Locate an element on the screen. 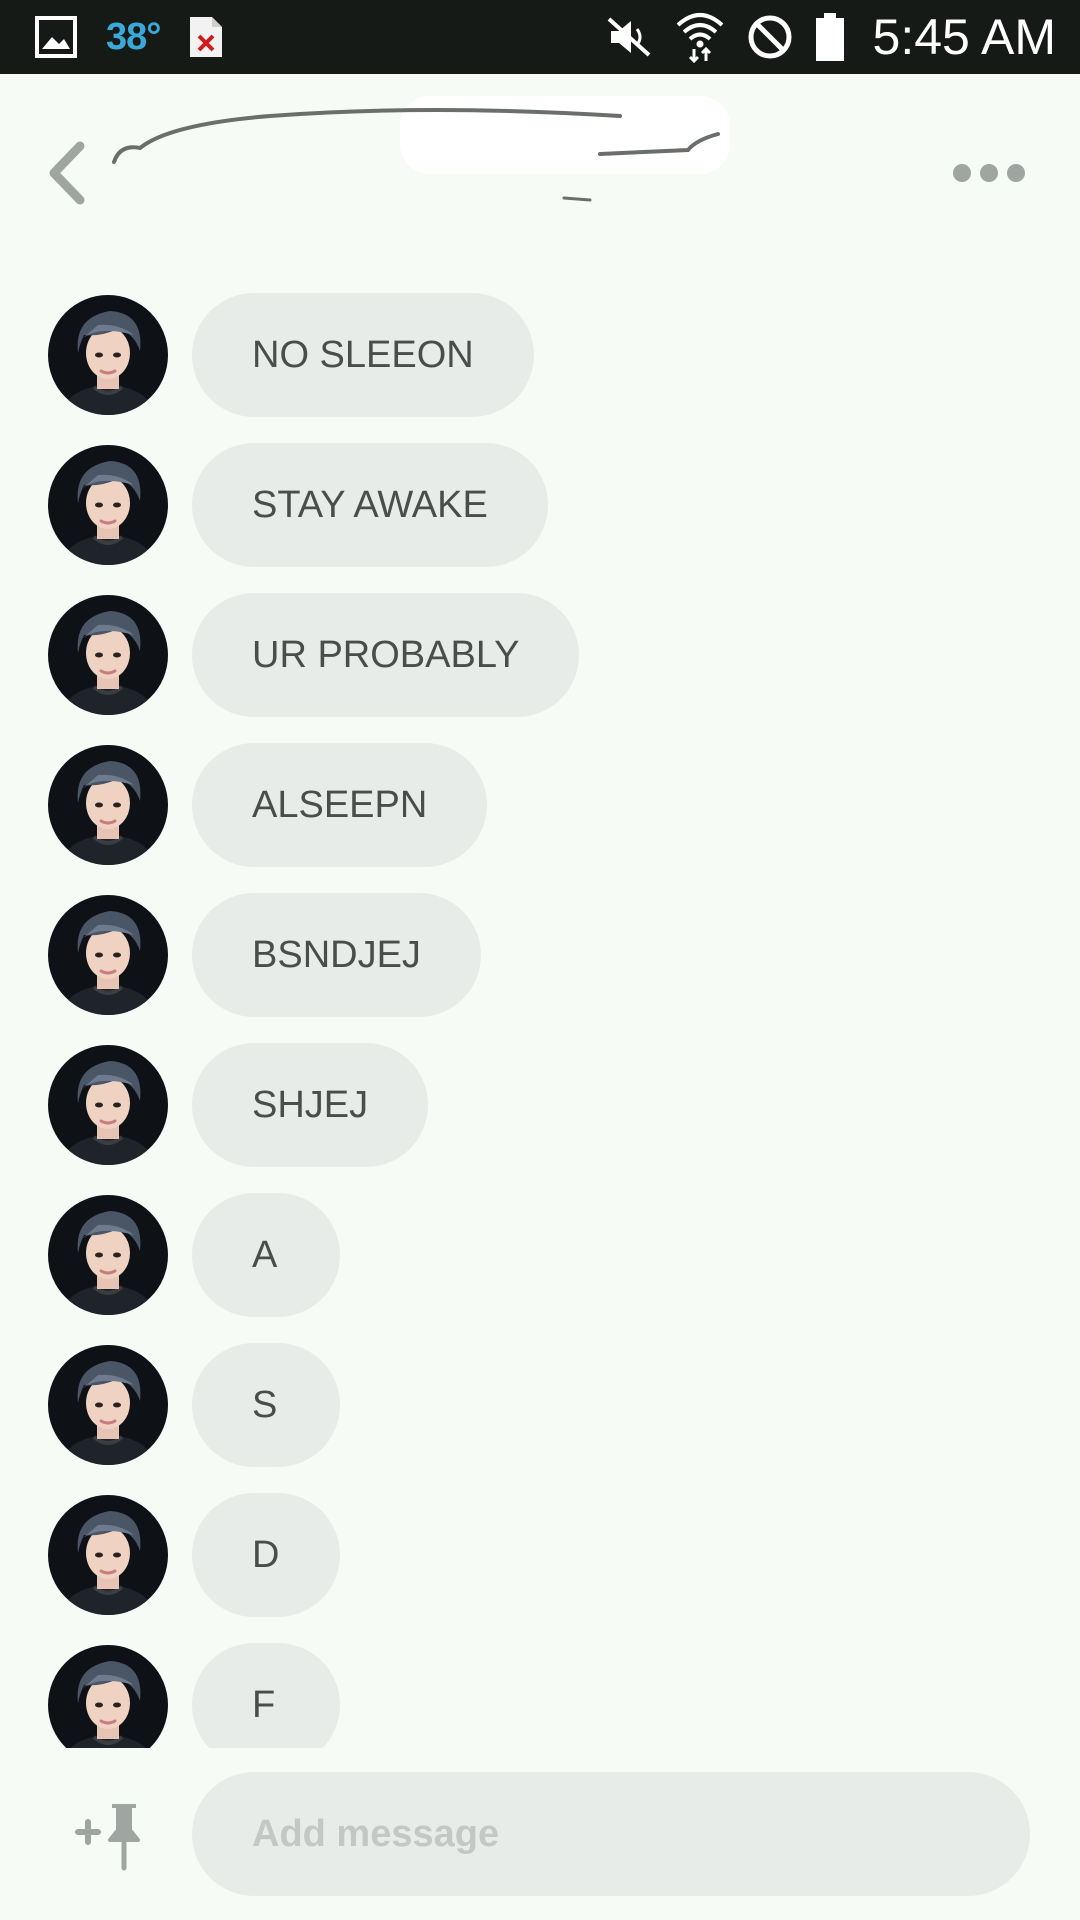 The image size is (1080, 1920). message-bubble: BSNDJEJ is located at coordinates (336, 955).